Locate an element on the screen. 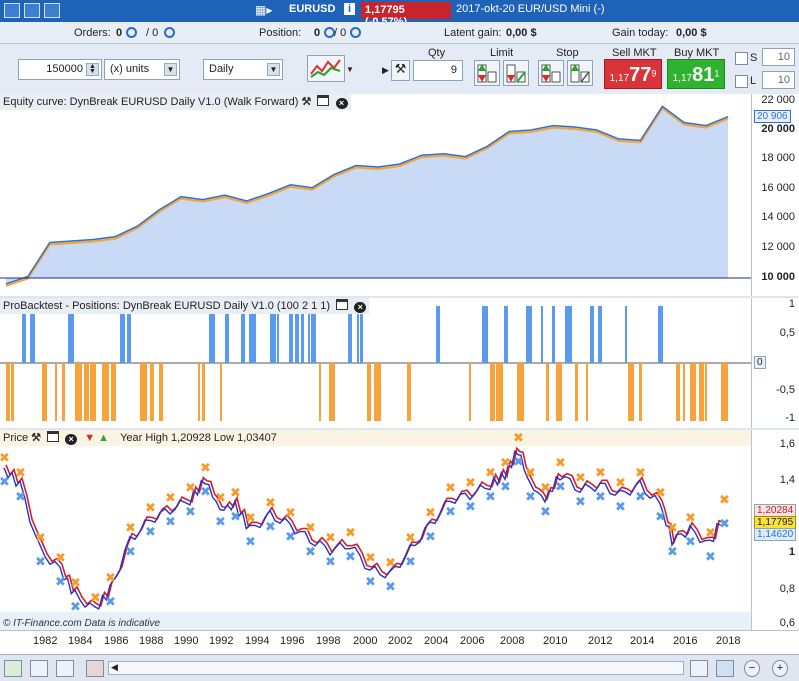  amount-input: 150000 ▲ ▼ is located at coordinates (60, 69).